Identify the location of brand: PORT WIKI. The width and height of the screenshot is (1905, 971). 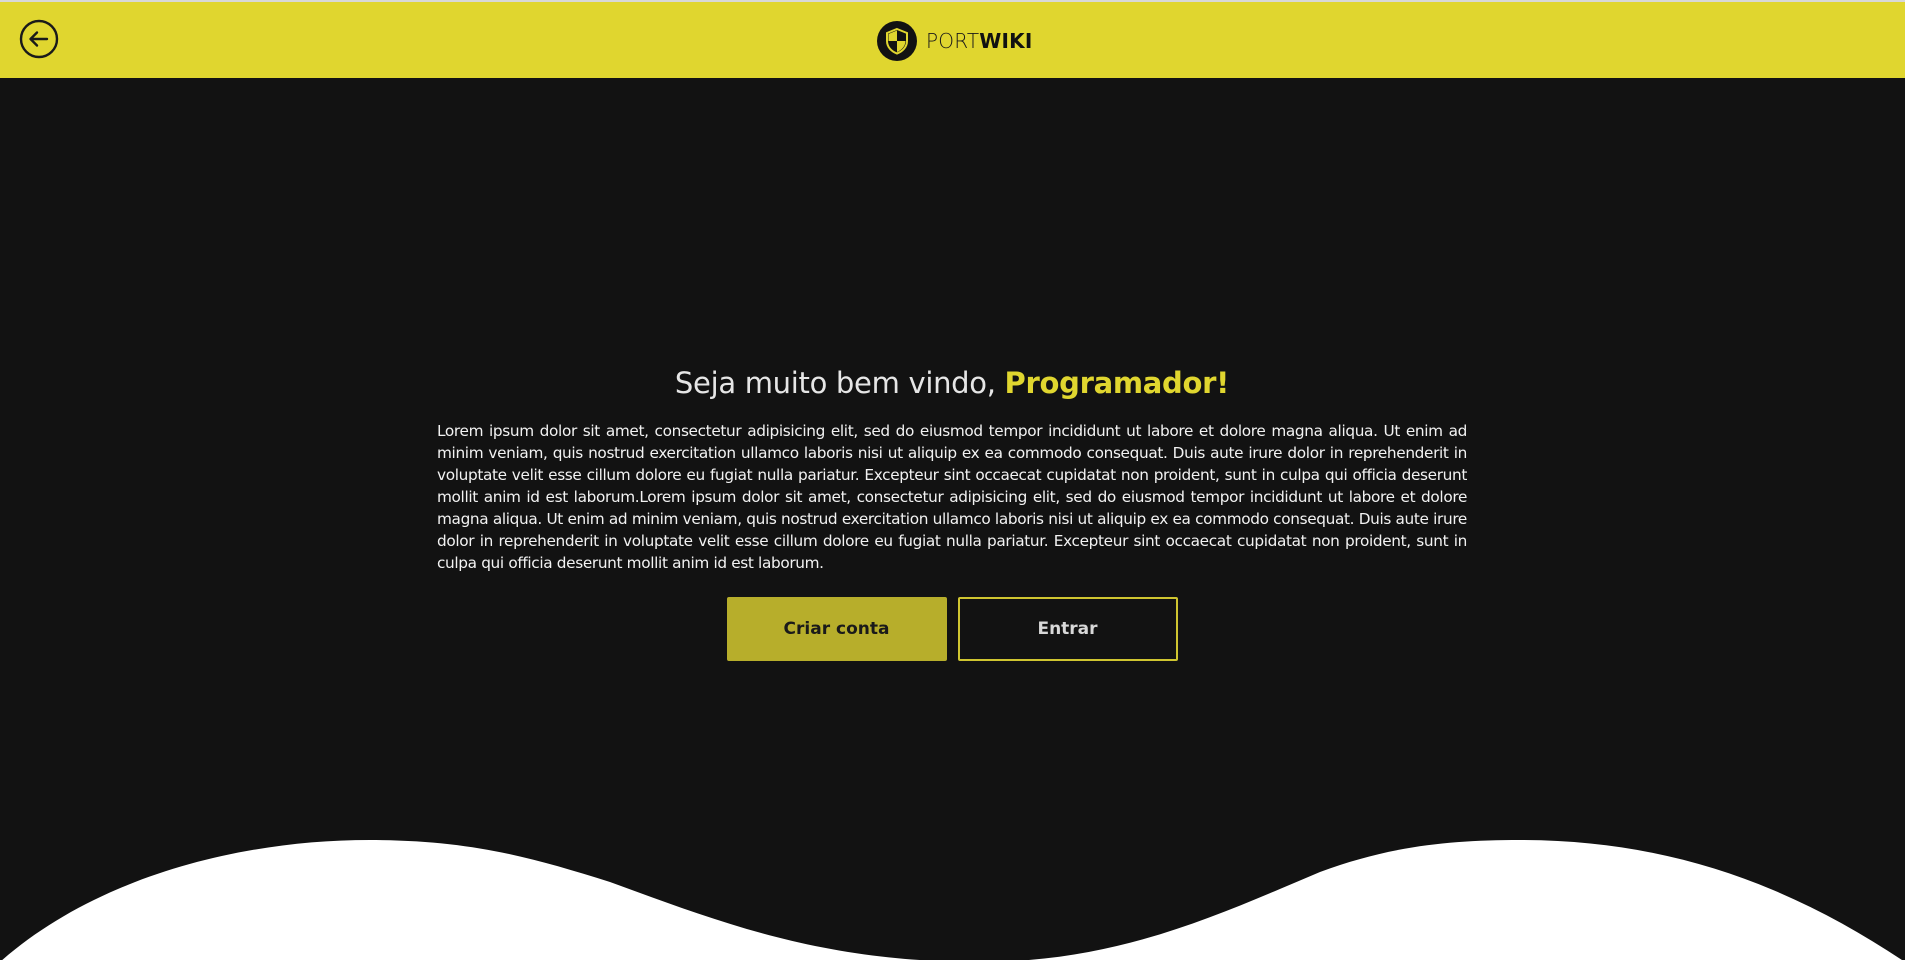
(954, 41).